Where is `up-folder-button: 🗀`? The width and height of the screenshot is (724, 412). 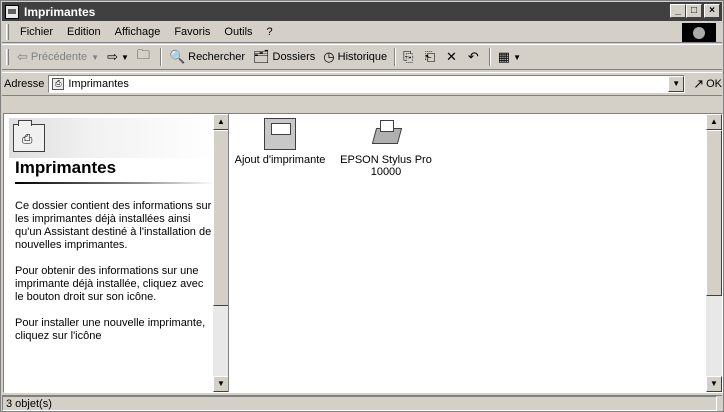 up-folder-button: 🗀 is located at coordinates (145, 57).